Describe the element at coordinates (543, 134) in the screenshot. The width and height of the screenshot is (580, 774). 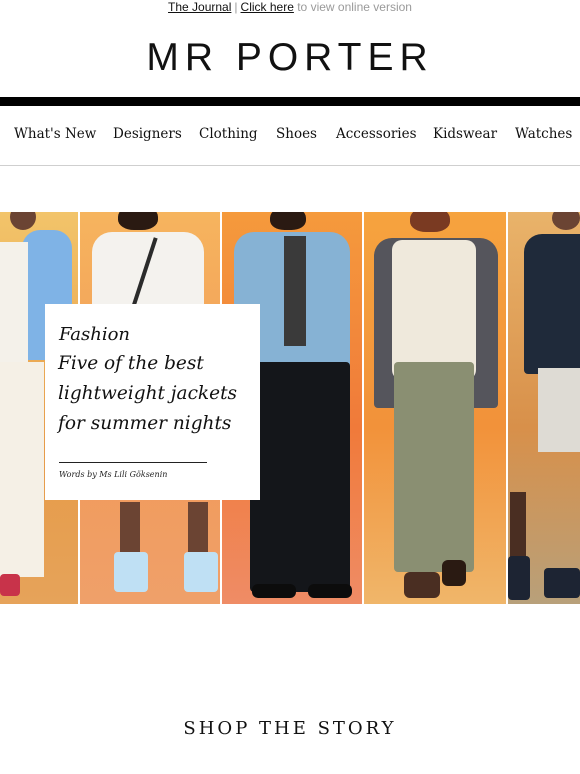
I see `nav-item-watches: Watches` at that location.